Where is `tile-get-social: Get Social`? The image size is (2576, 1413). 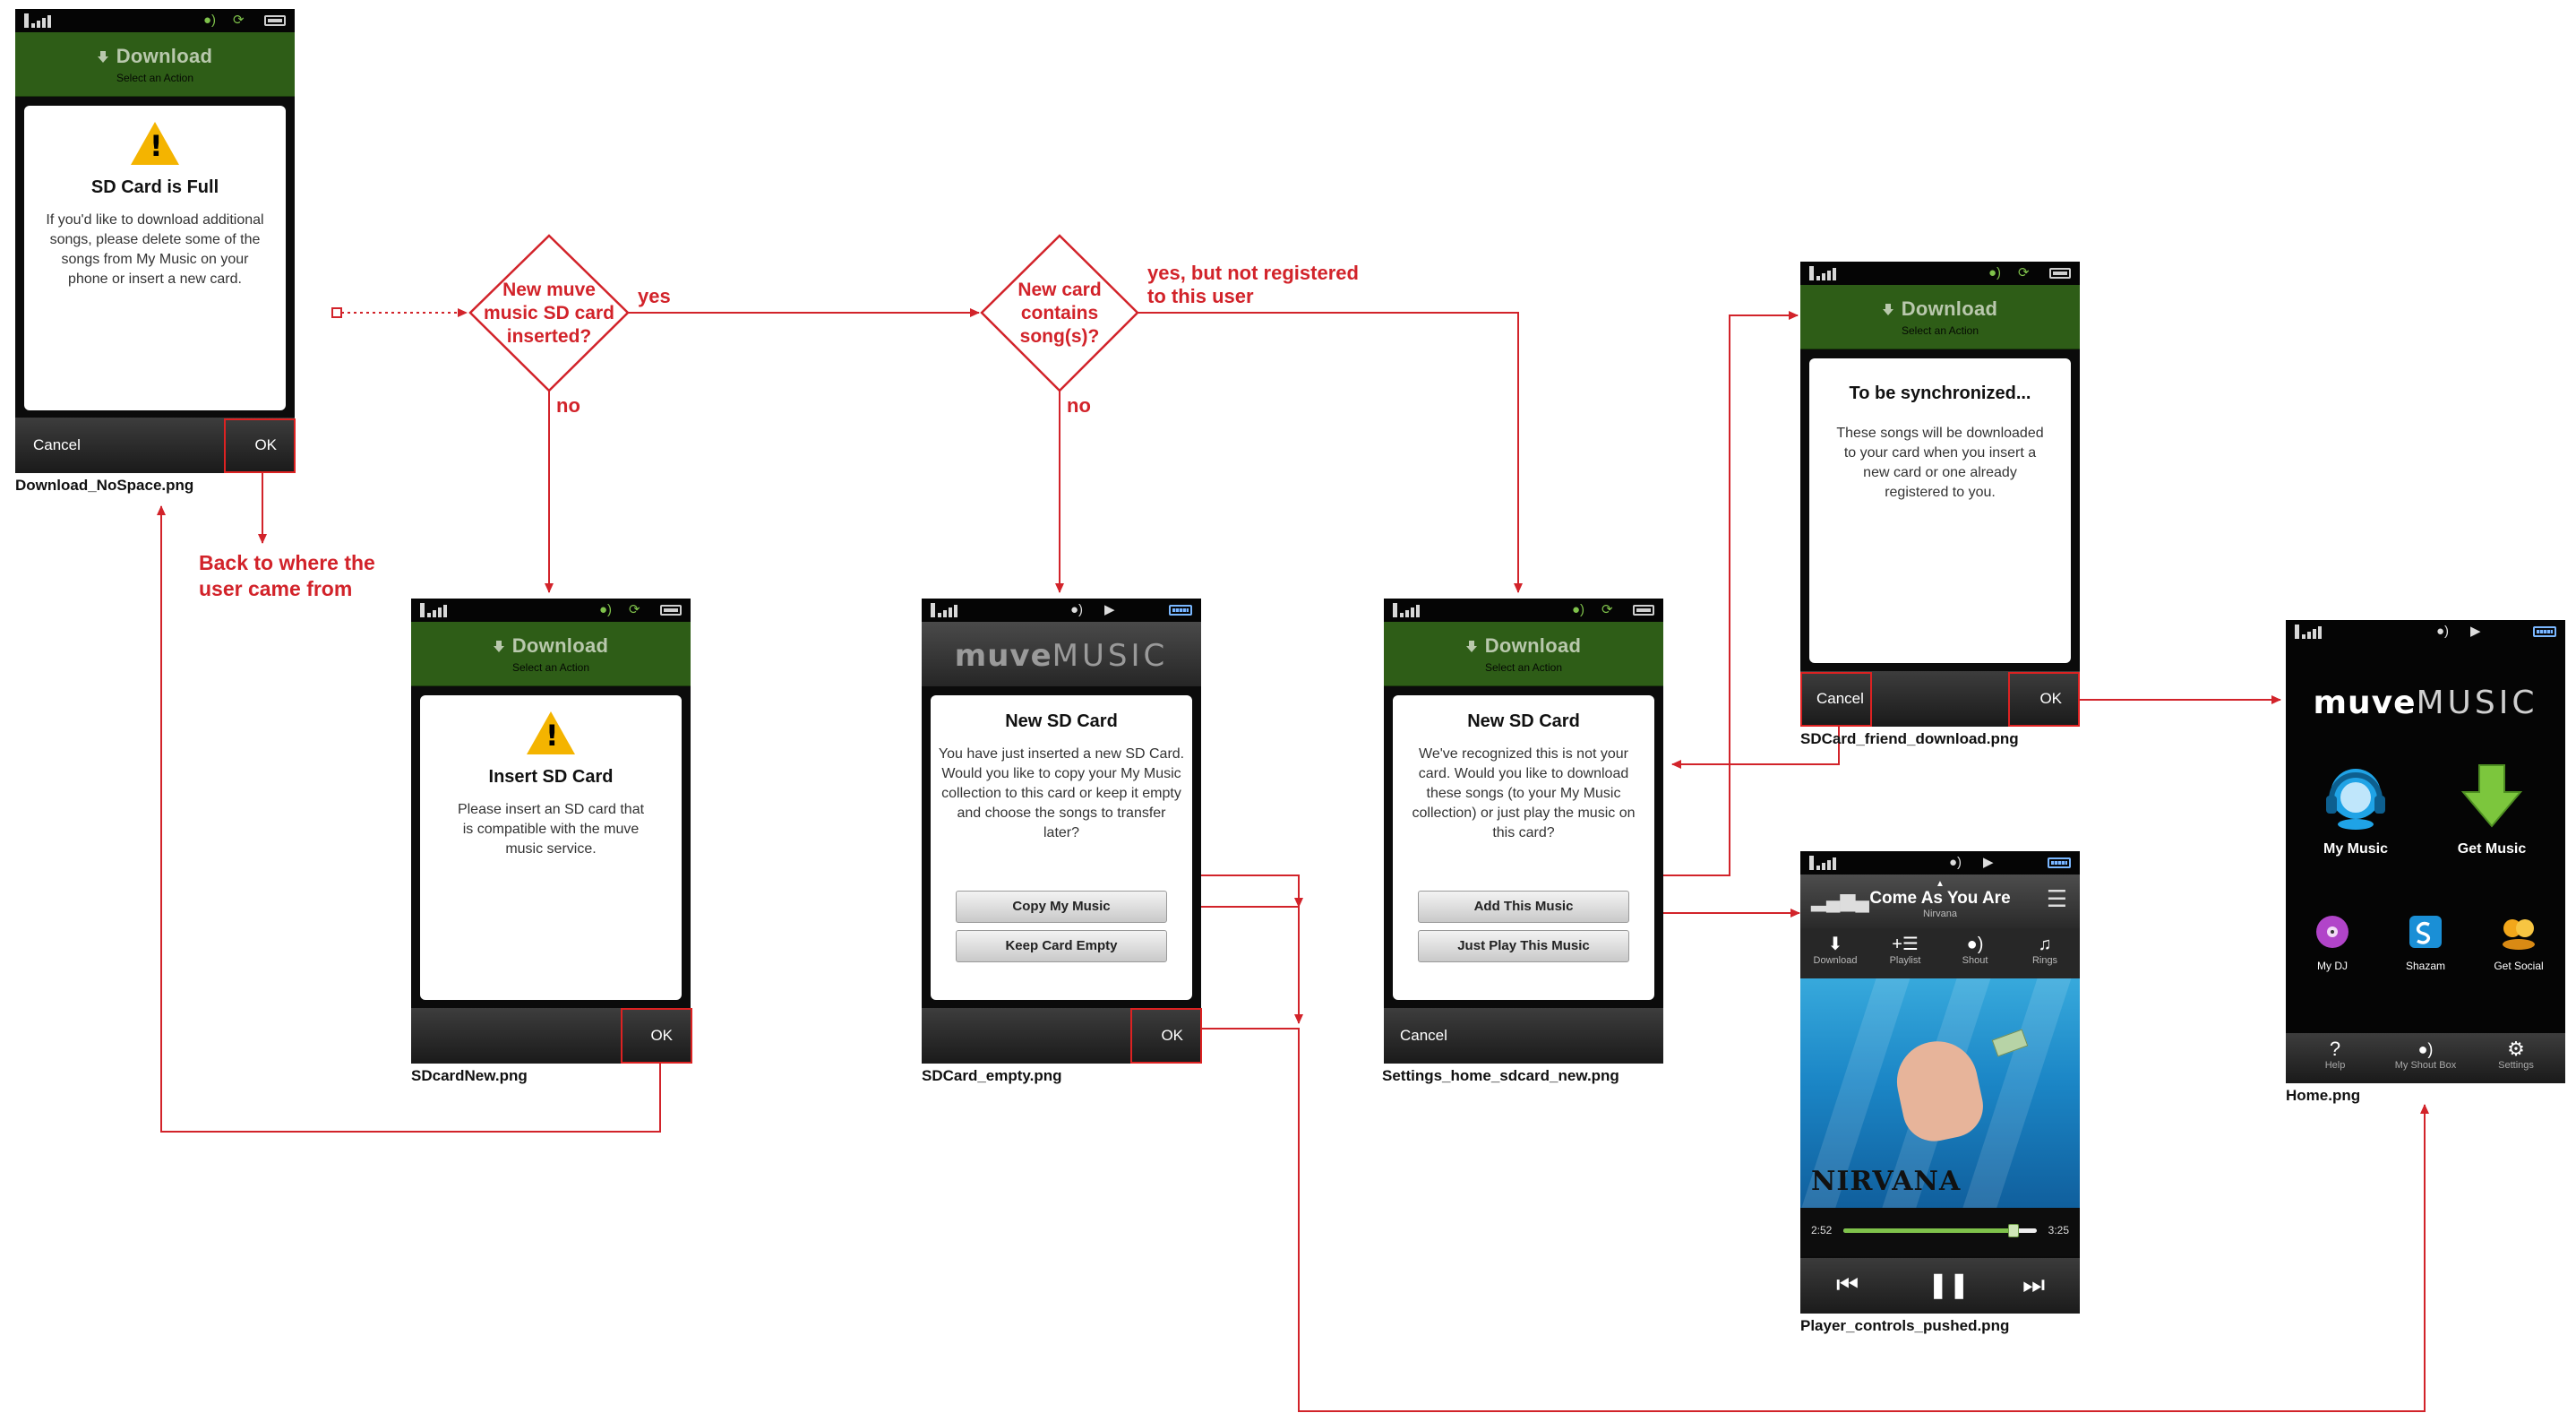
tile-get-social: Get Social is located at coordinates (2518, 943).